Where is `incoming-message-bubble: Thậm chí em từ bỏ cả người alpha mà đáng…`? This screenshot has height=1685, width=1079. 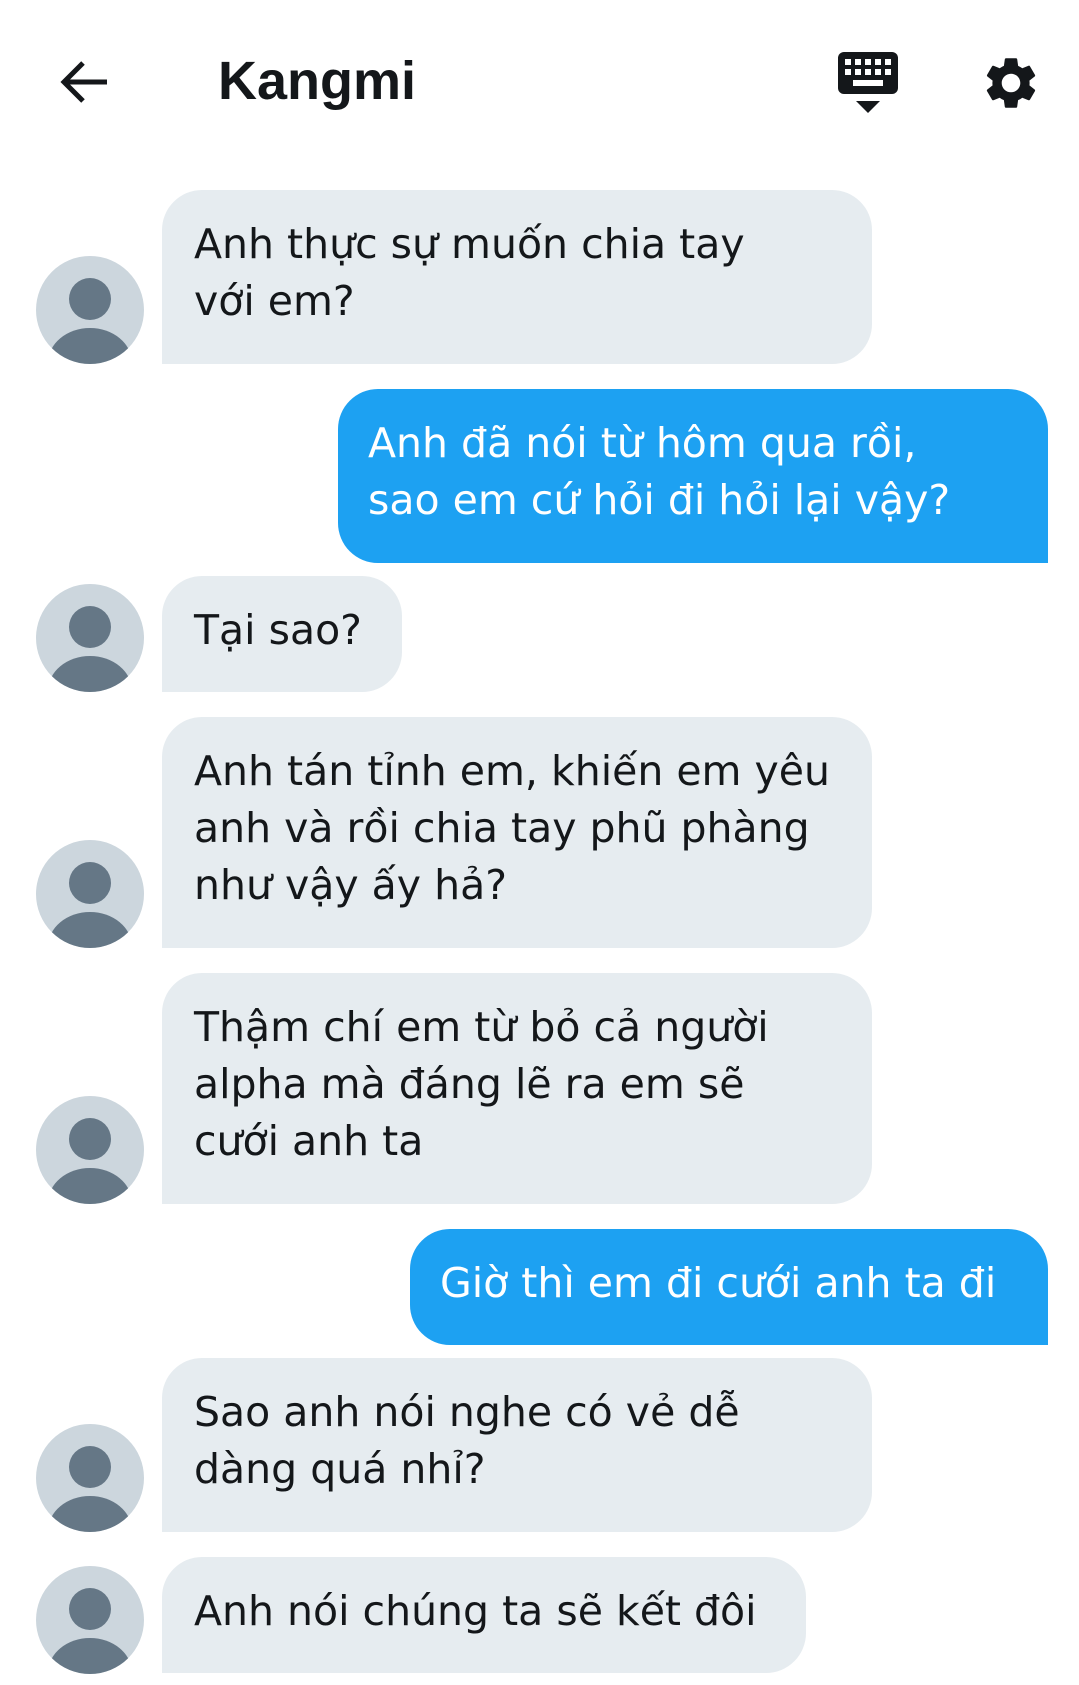 incoming-message-bubble: Thậm chí em từ bỏ cả người alpha mà đáng… is located at coordinates (517, 1088).